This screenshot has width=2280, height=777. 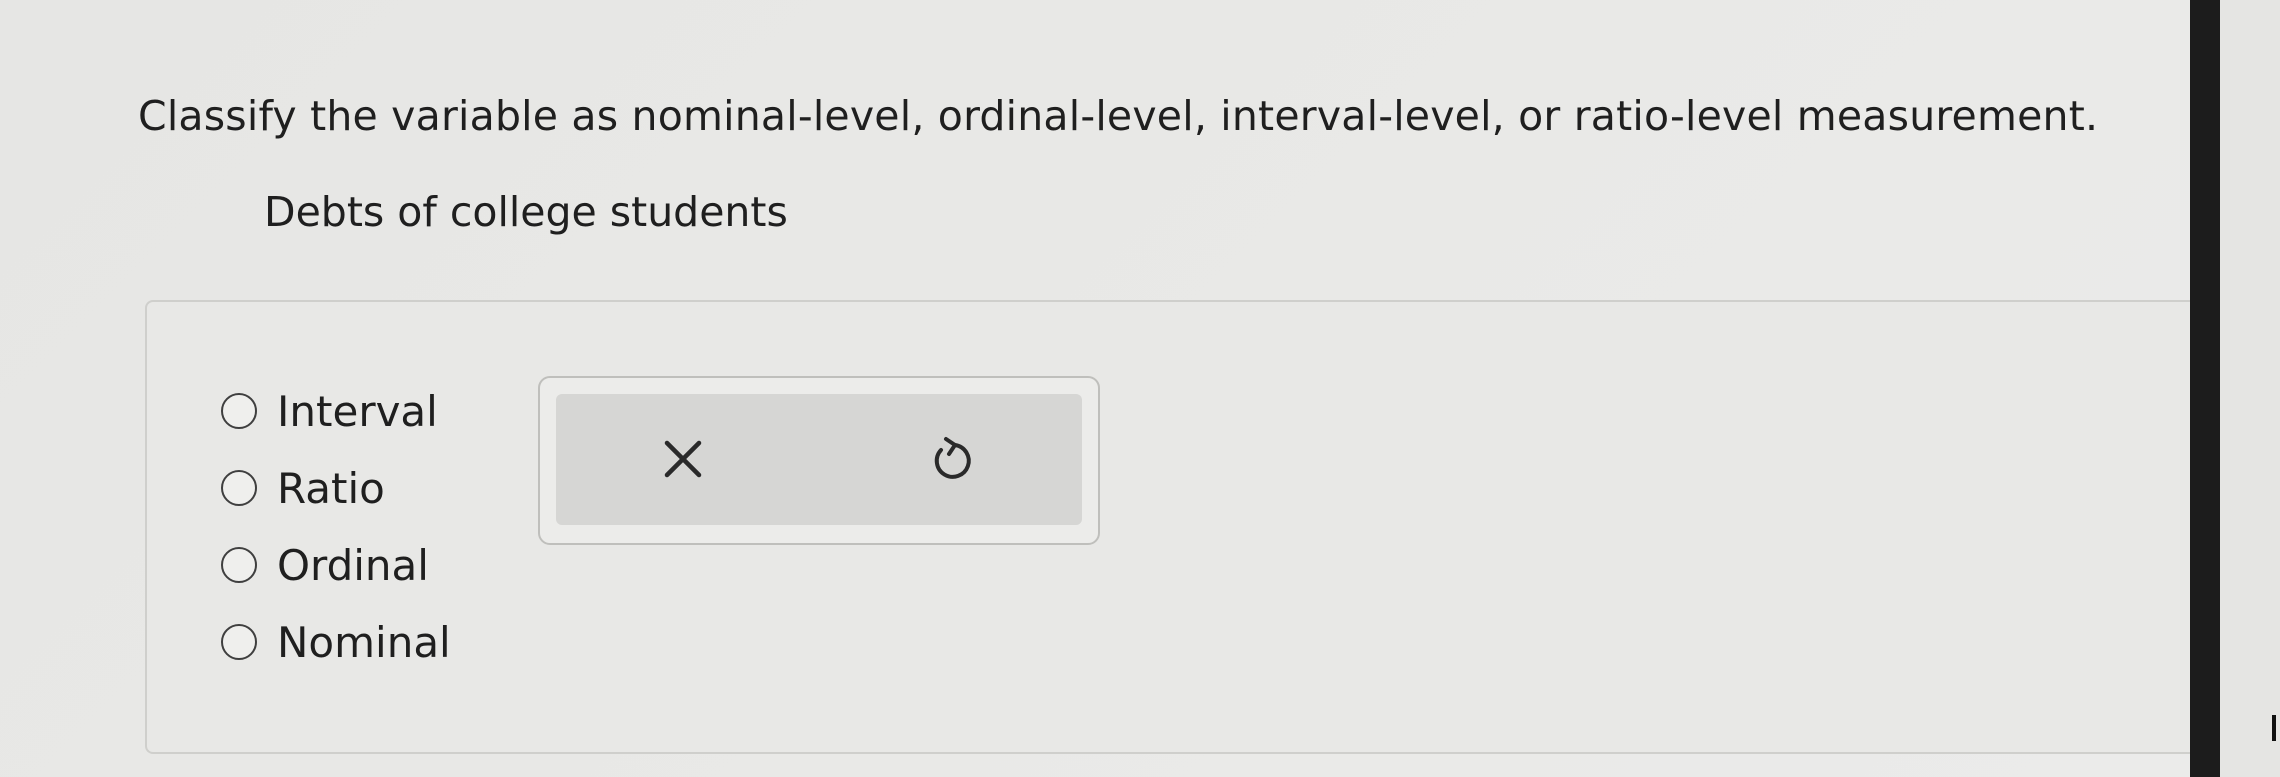 I want to click on option-ratio: Ratio, so click(x=336, y=488).